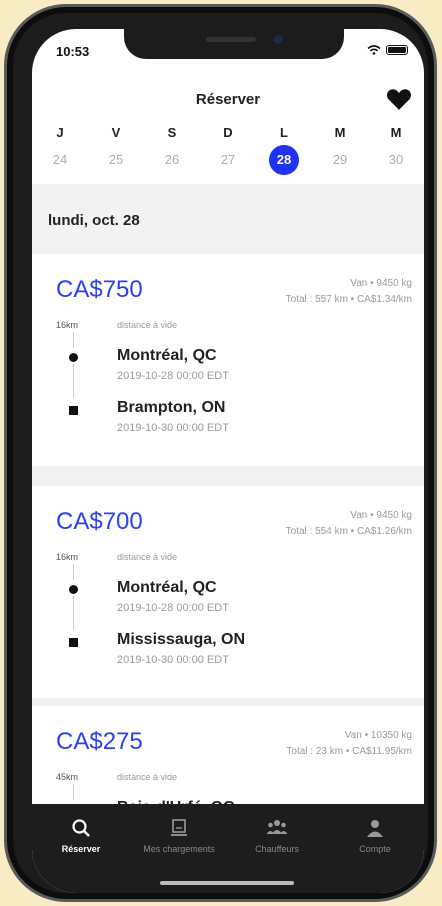  Describe the element at coordinates (278, 39) in the screenshot. I see `camera` at that location.